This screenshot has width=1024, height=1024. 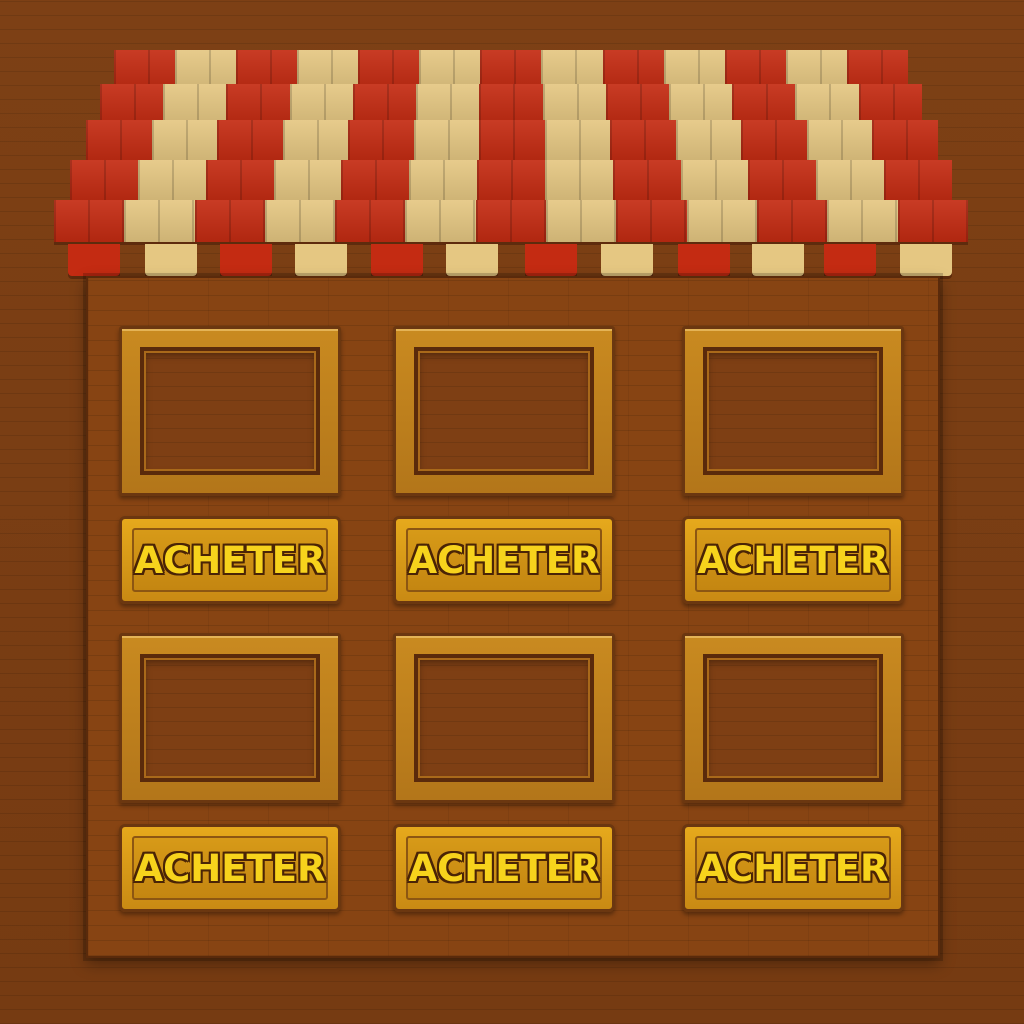 I want to click on buy-button-3: ACHETER, so click(x=793, y=560).